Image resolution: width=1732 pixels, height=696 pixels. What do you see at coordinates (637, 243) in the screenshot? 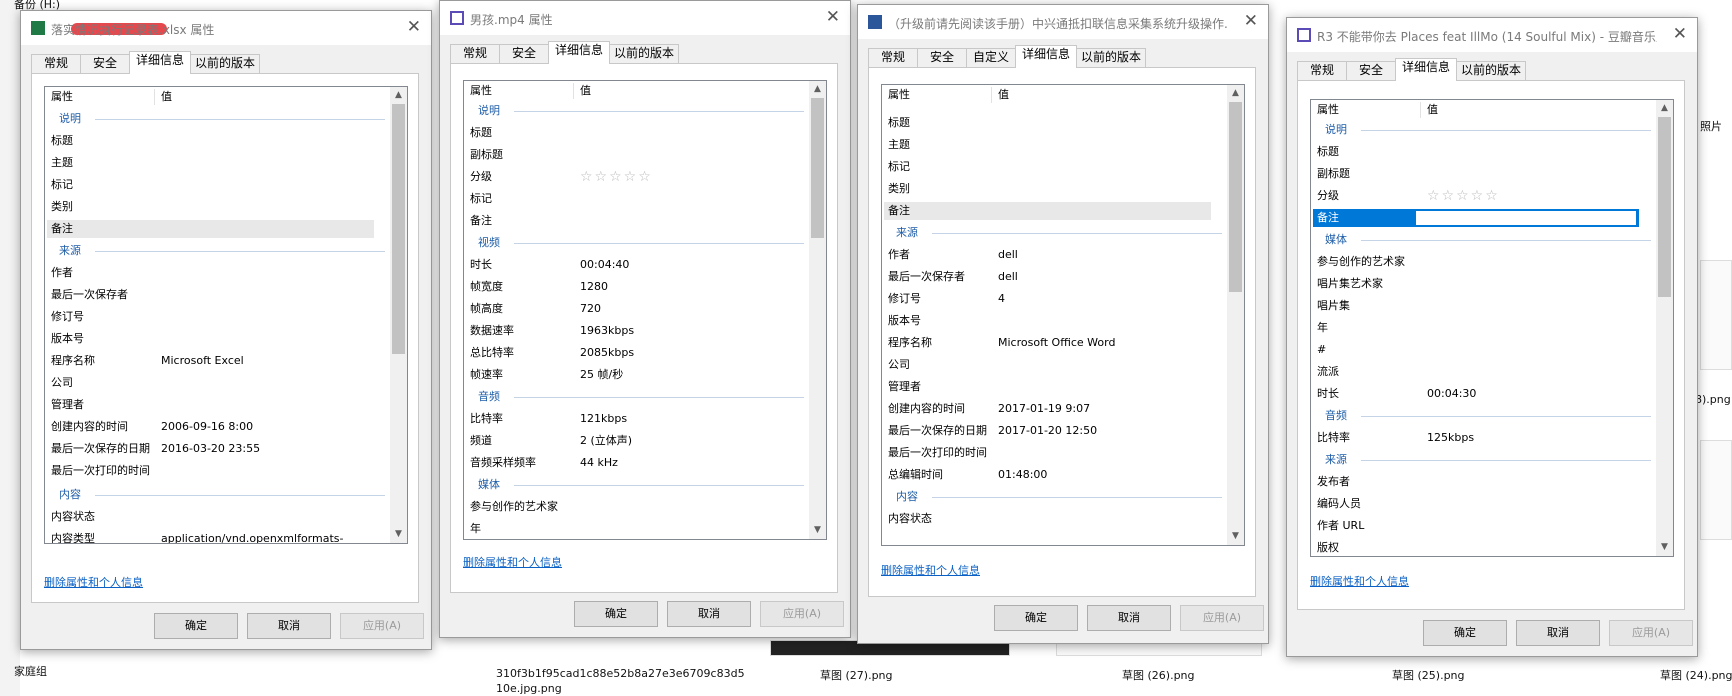
I see `group-video: 视频` at bounding box center [637, 243].